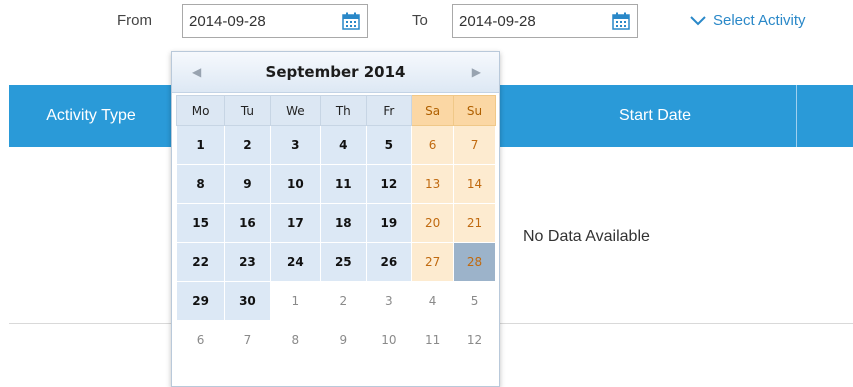 The height and width of the screenshot is (387, 853). I want to click on calendar-day: 15, so click(200, 223).